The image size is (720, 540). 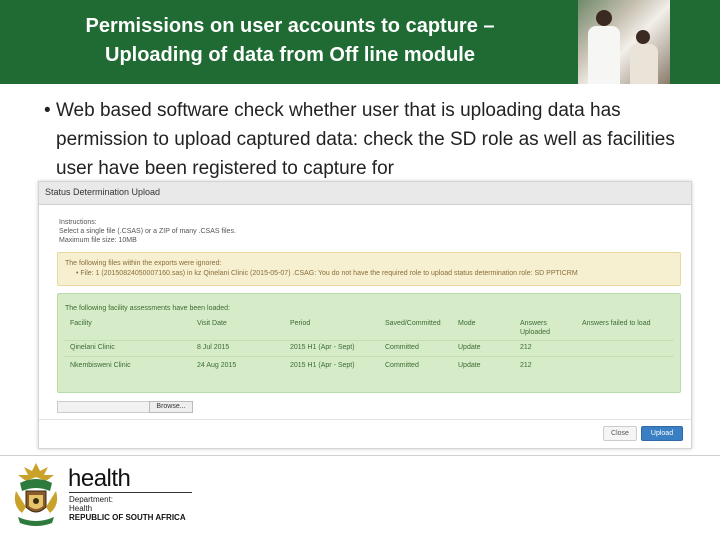 I want to click on header-photo, so click(x=624, y=42).